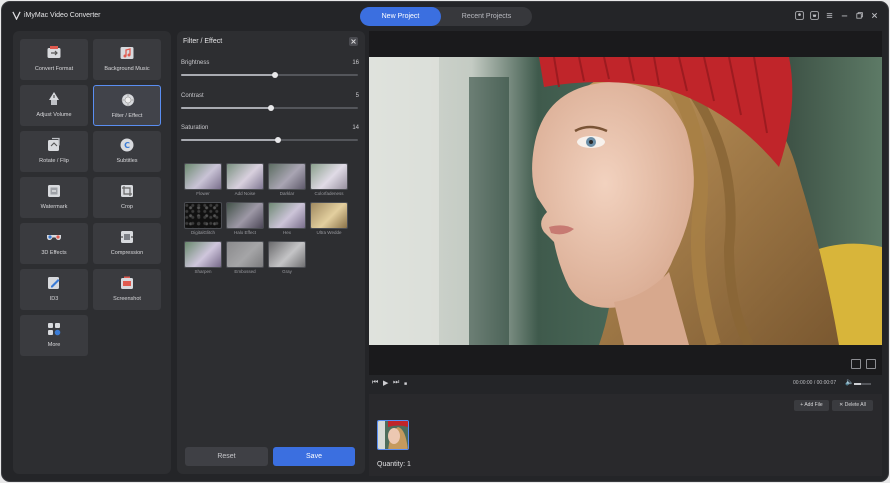  I want to click on crop-icon, so click(127, 191).